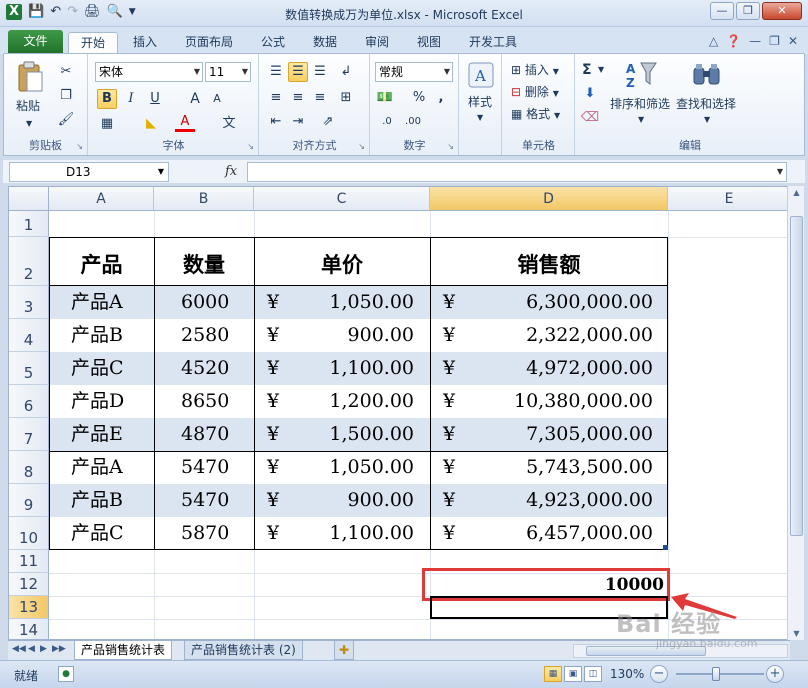 This screenshot has height=688, width=808. What do you see at coordinates (728, 199) in the screenshot?
I see `column-header-e: E` at bounding box center [728, 199].